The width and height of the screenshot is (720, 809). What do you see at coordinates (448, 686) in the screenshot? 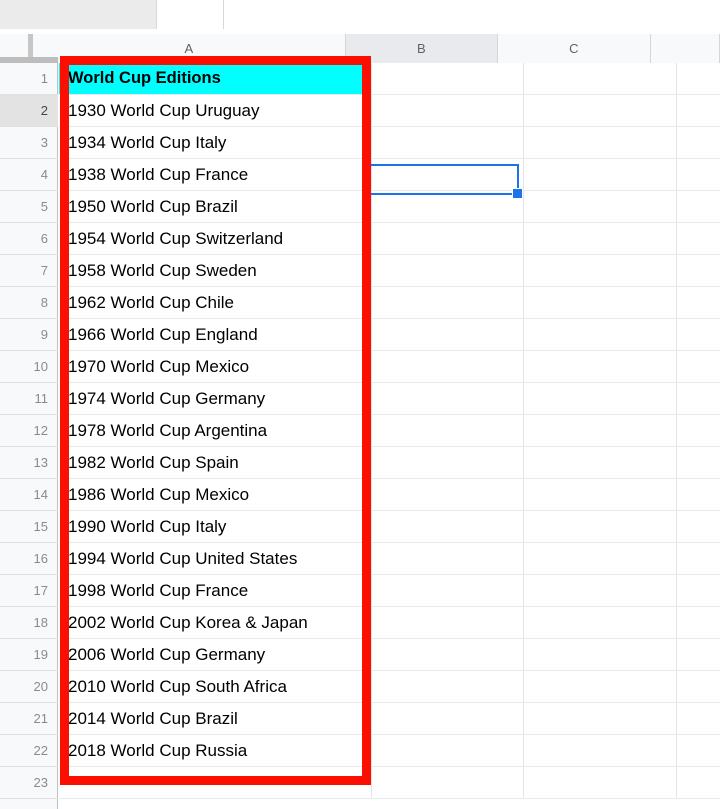
I see `cell-B20` at bounding box center [448, 686].